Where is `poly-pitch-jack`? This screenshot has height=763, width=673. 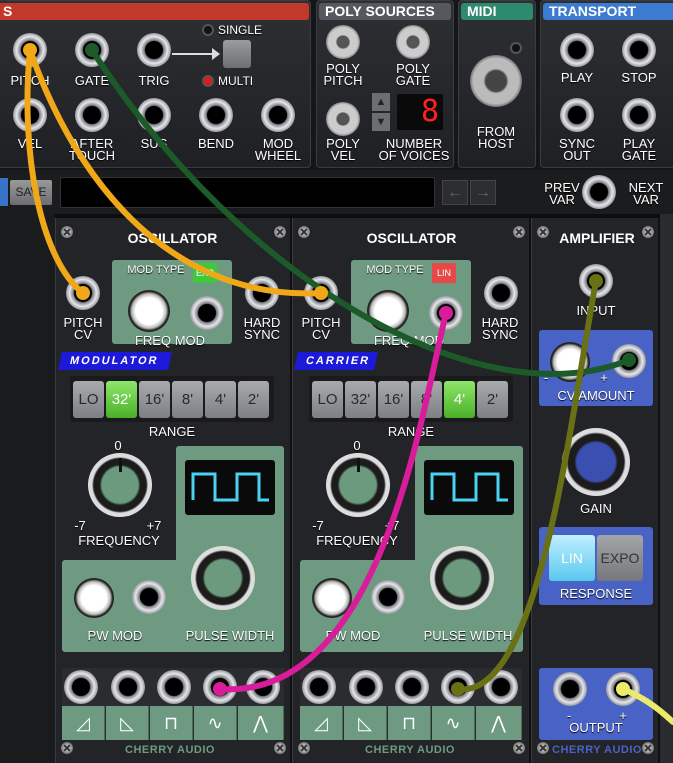 poly-pitch-jack is located at coordinates (343, 42).